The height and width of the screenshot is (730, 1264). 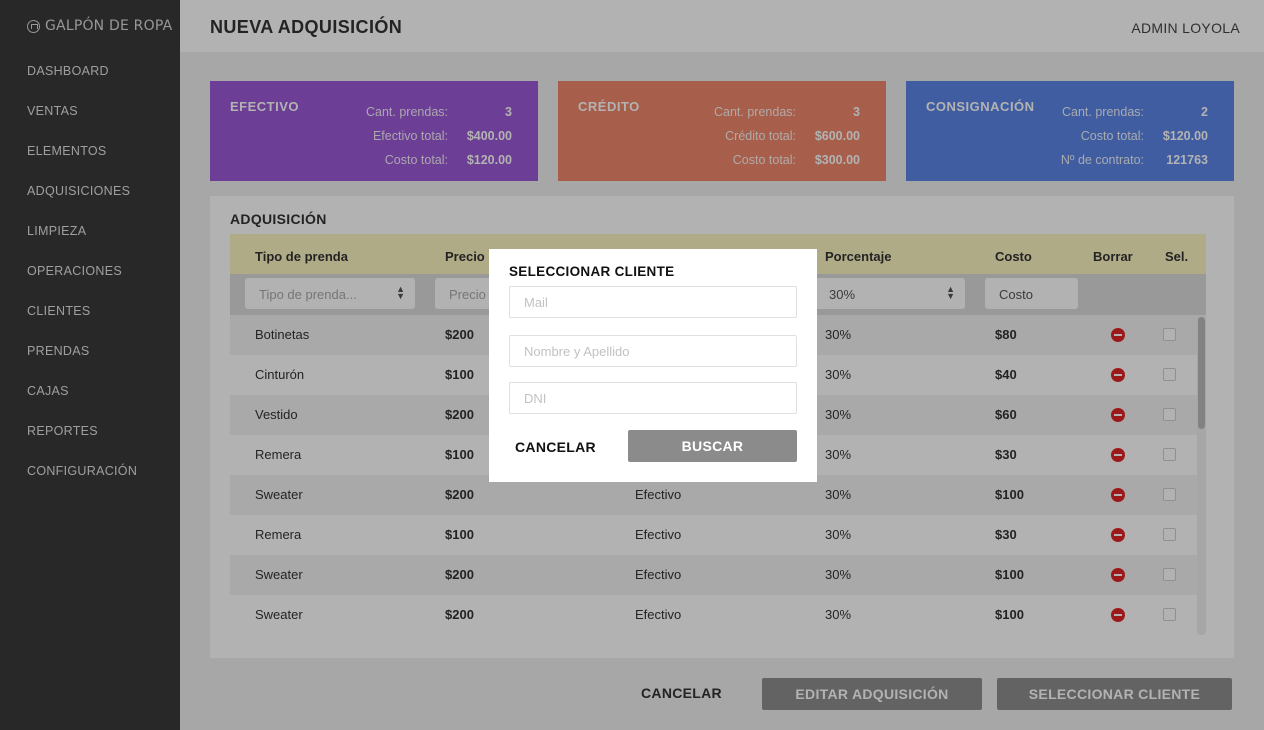 I want to click on select-client-modal: SELECCIONAR CLIENTE CANCELAR BUSCAR, so click(x=653, y=365).